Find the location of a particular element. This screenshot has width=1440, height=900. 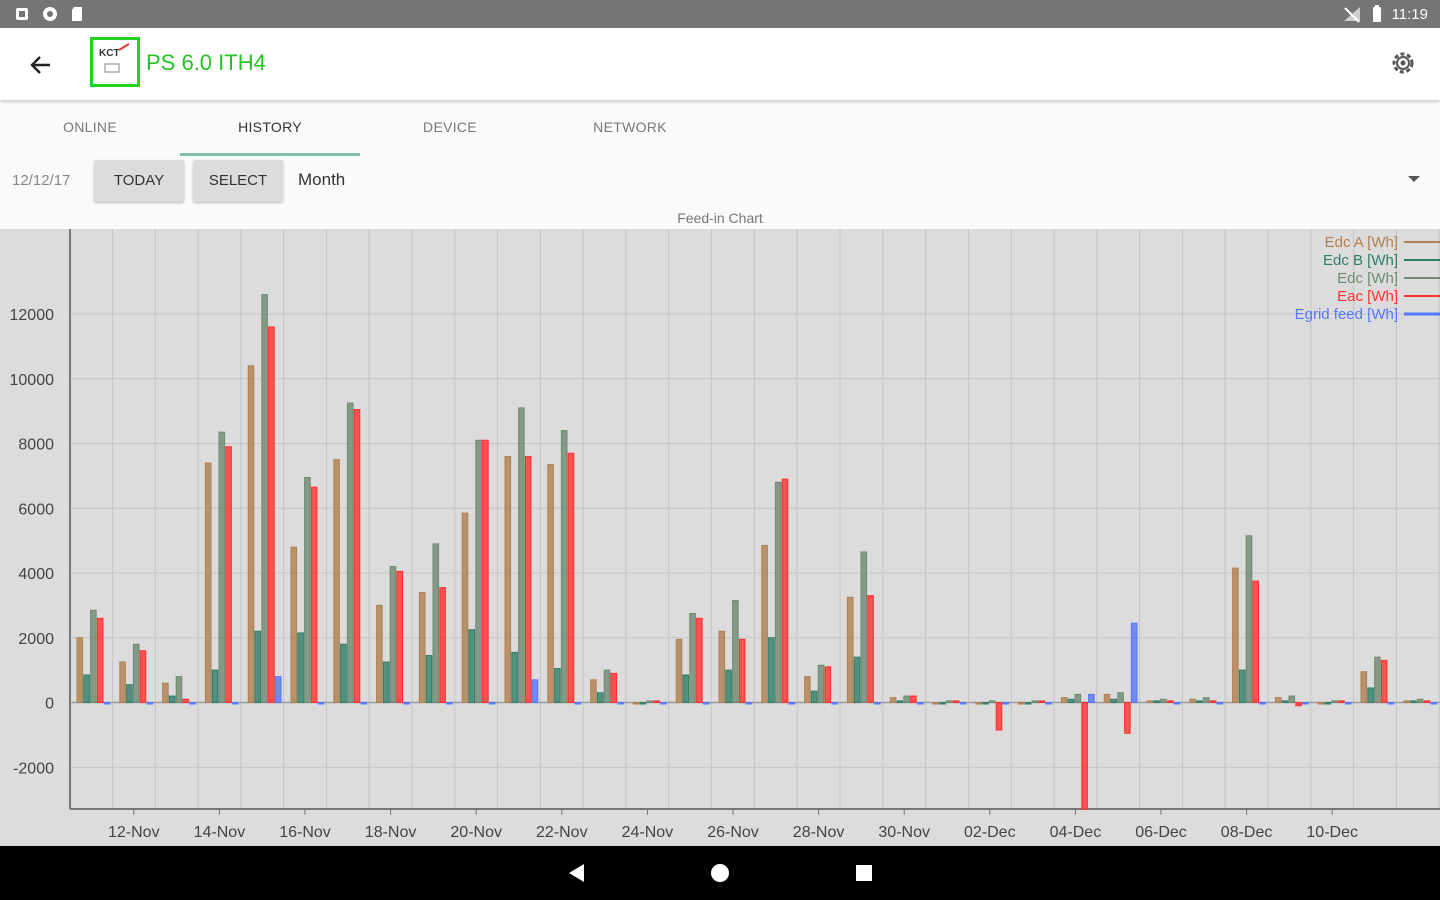

legend-label: Eac [Wh] is located at coordinates (1367, 296).